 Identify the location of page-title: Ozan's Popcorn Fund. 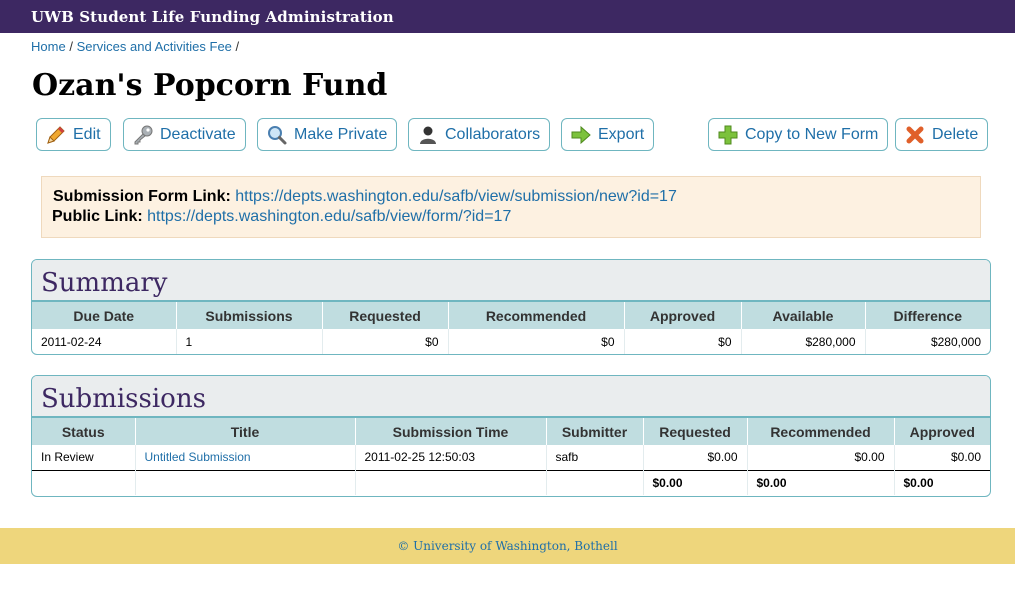
(210, 85).